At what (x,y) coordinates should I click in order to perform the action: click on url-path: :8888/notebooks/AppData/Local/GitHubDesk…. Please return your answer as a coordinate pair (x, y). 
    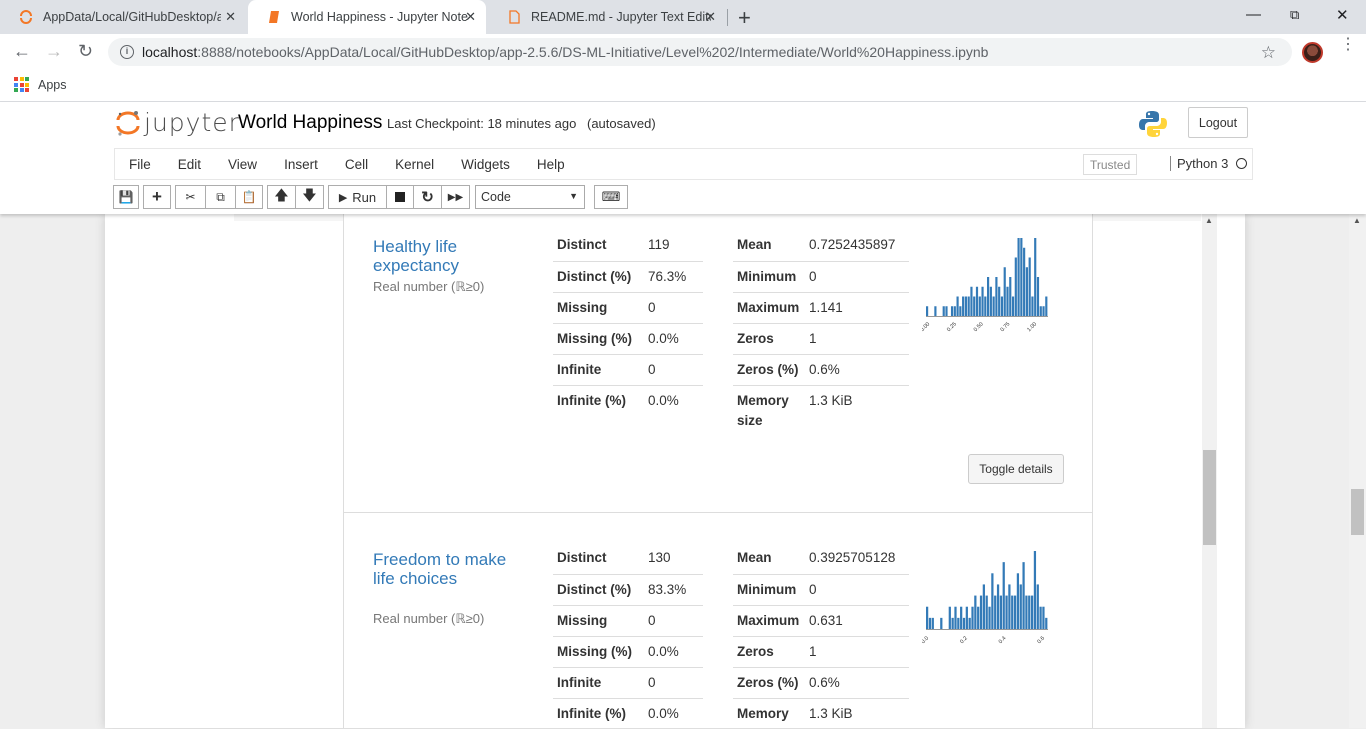
    Looking at the image, I should click on (593, 52).